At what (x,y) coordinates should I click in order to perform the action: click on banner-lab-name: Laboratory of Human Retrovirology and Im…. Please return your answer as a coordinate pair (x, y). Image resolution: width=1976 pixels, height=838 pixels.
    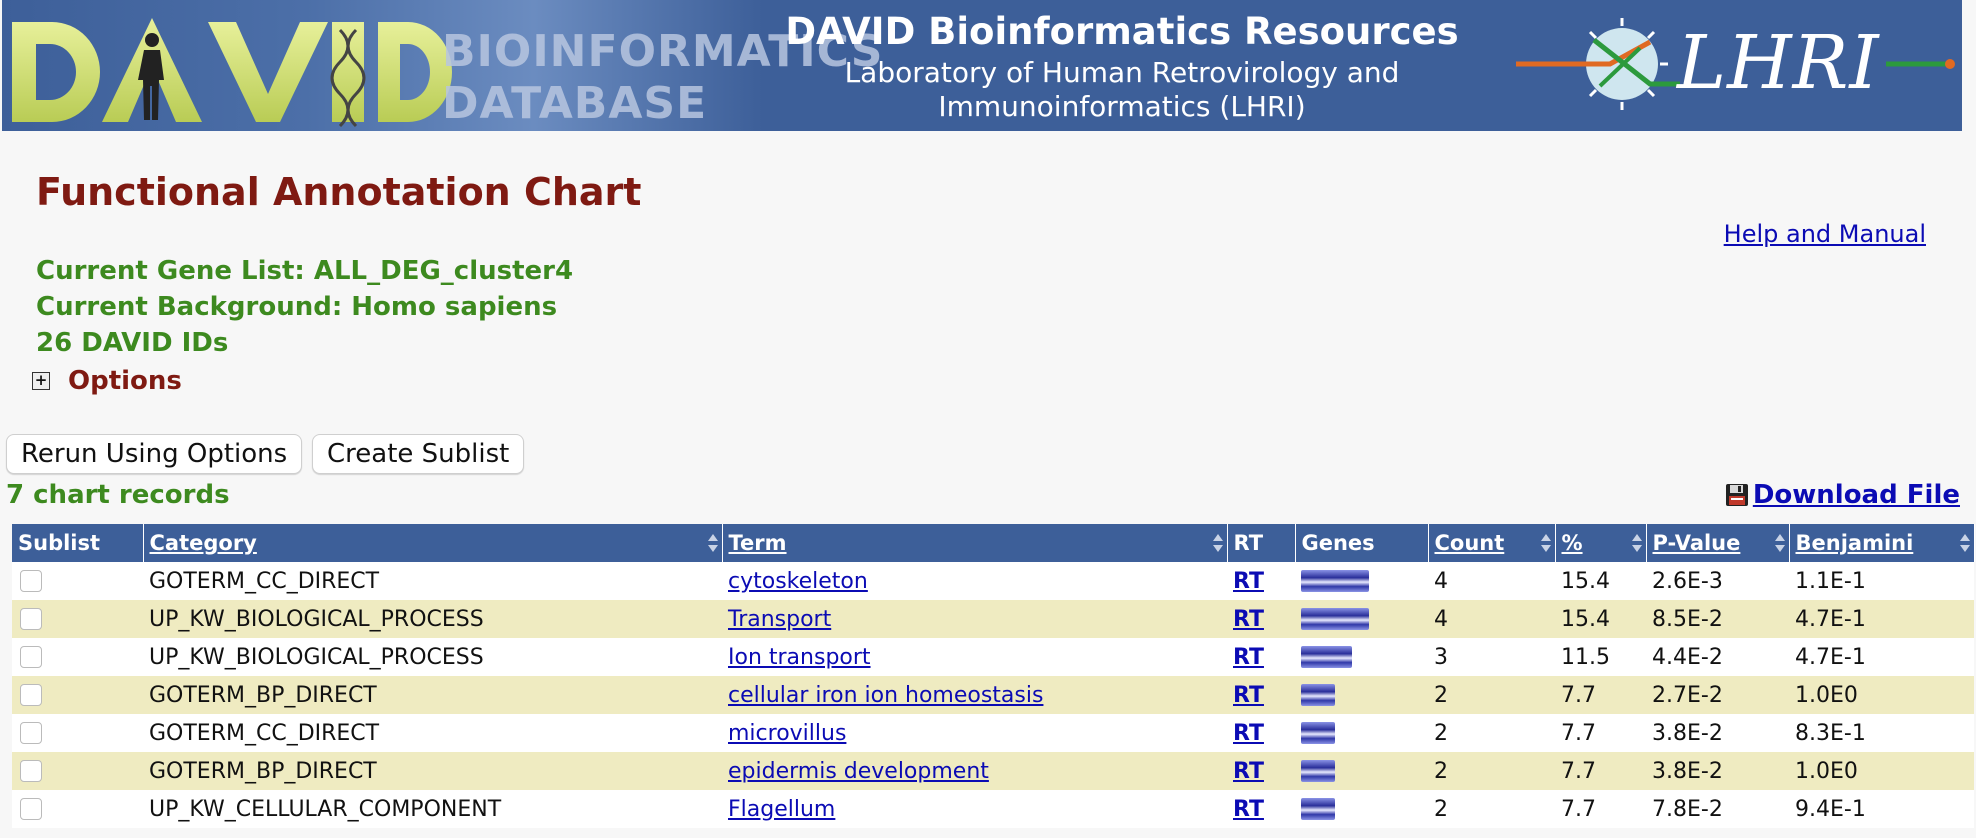
    Looking at the image, I should click on (1122, 90).